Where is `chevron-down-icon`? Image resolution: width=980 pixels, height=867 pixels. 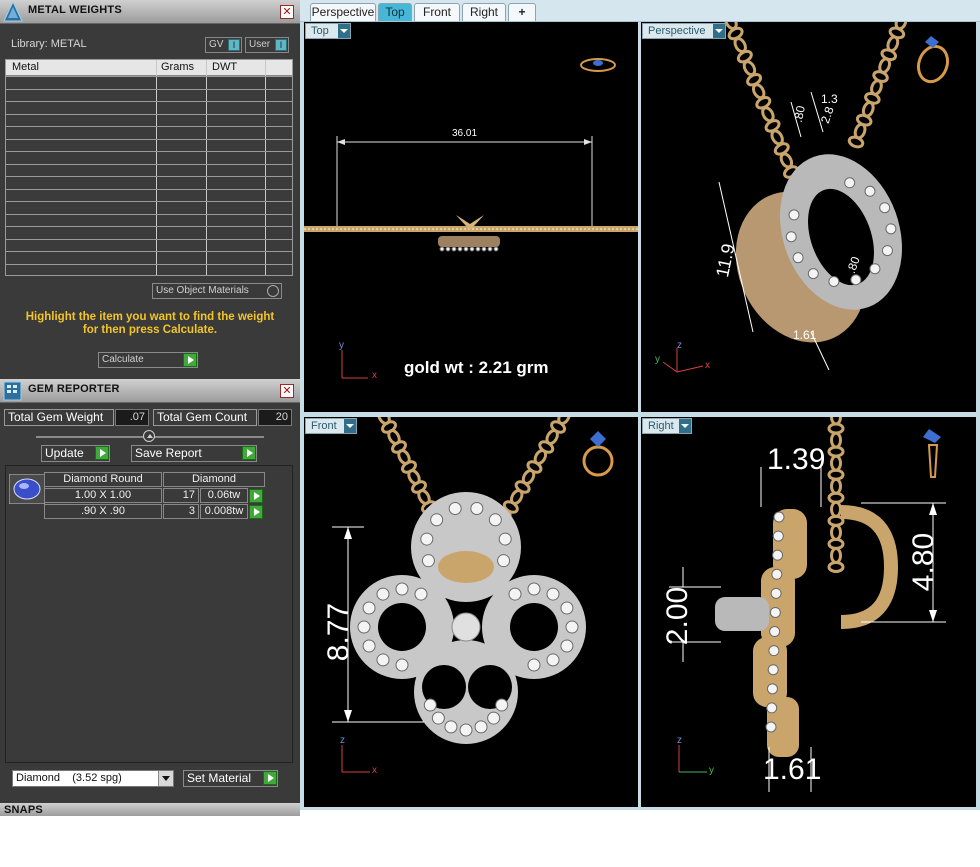 chevron-down-icon is located at coordinates (350, 426).